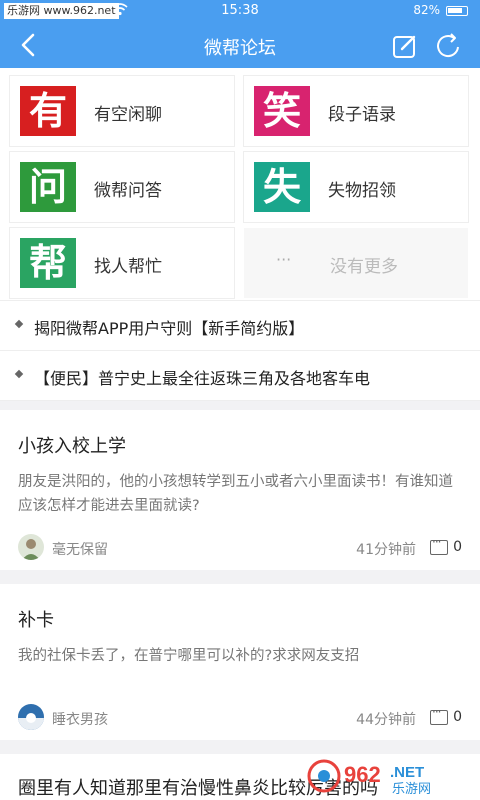 The image size is (480, 800). What do you see at coordinates (282, 111) in the screenshot?
I see `category-badge: 笑` at bounding box center [282, 111].